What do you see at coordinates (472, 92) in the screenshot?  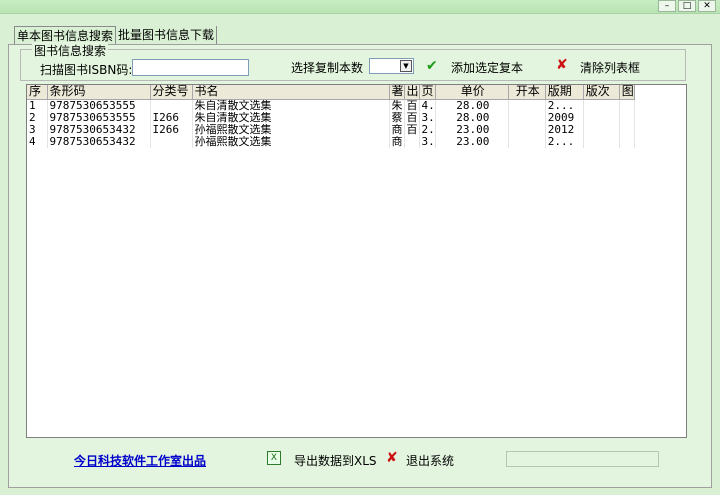 I see `col-header: 单价` at bounding box center [472, 92].